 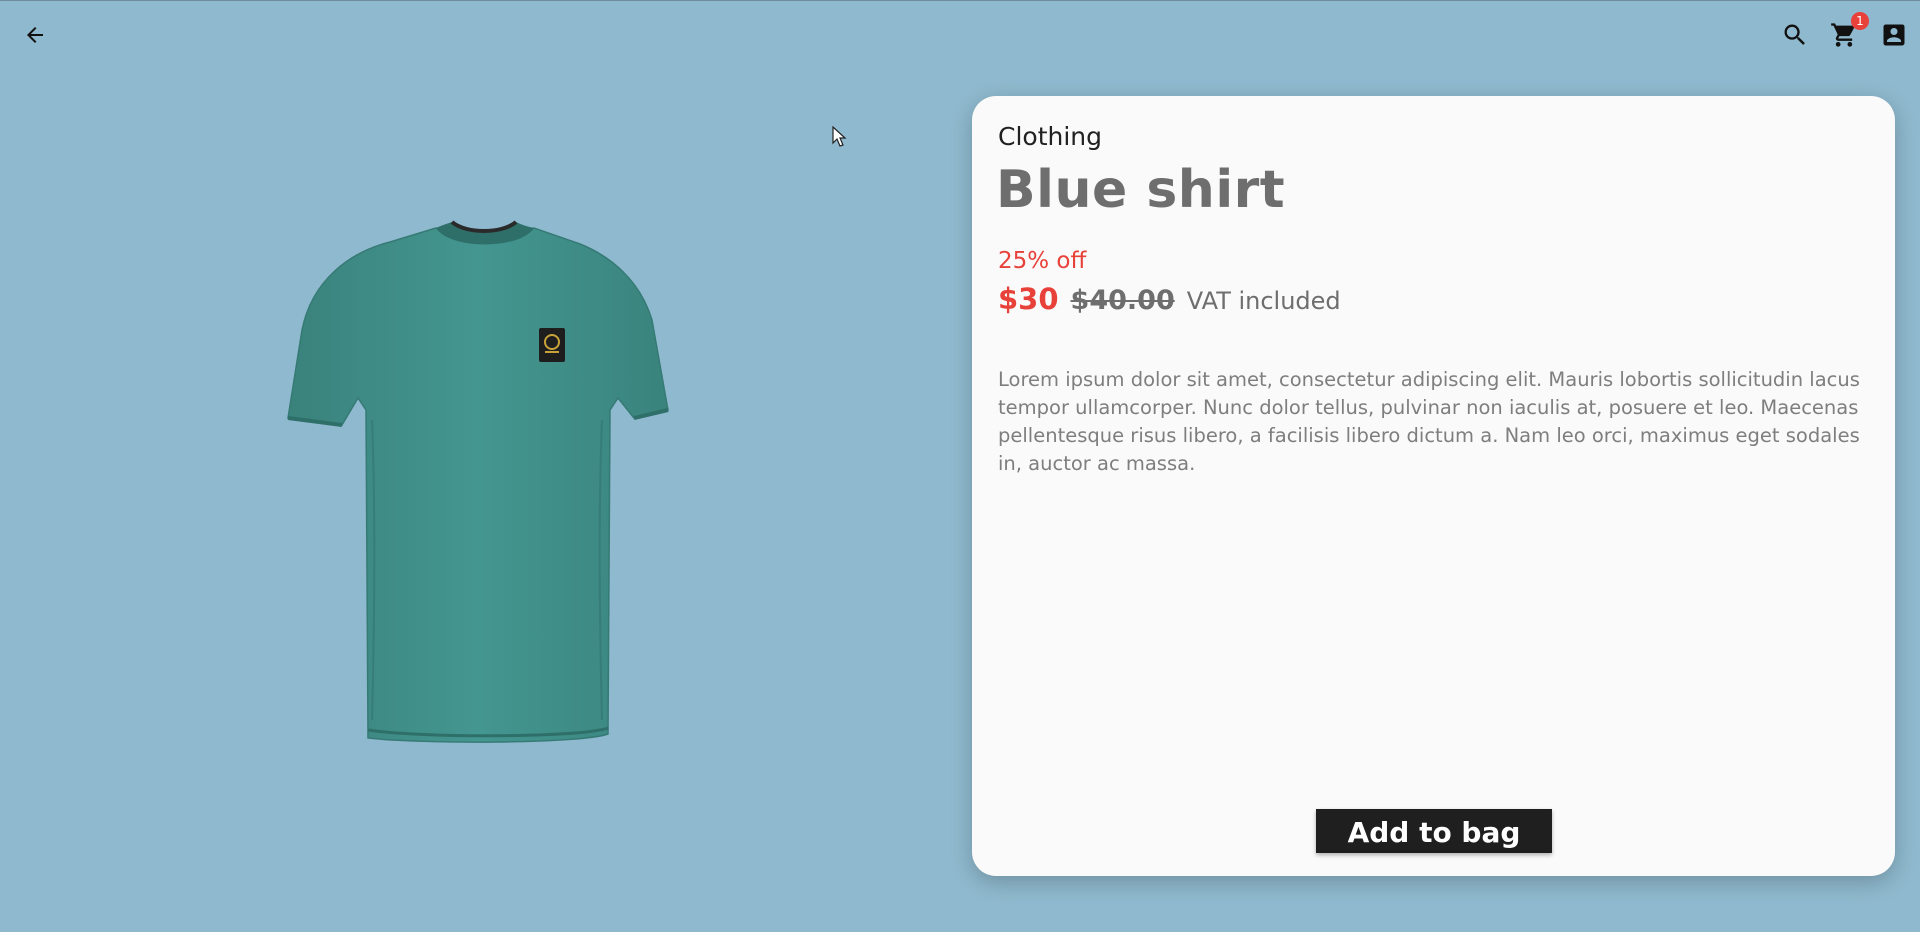 I want to click on search-button, so click(x=1795, y=35).